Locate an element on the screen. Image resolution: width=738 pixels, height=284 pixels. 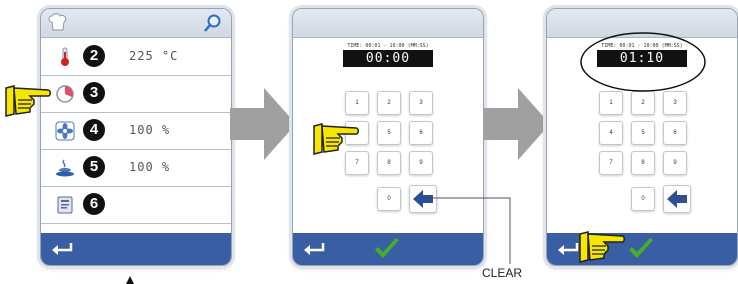
key-7: 7 is located at coordinates (611, 163).